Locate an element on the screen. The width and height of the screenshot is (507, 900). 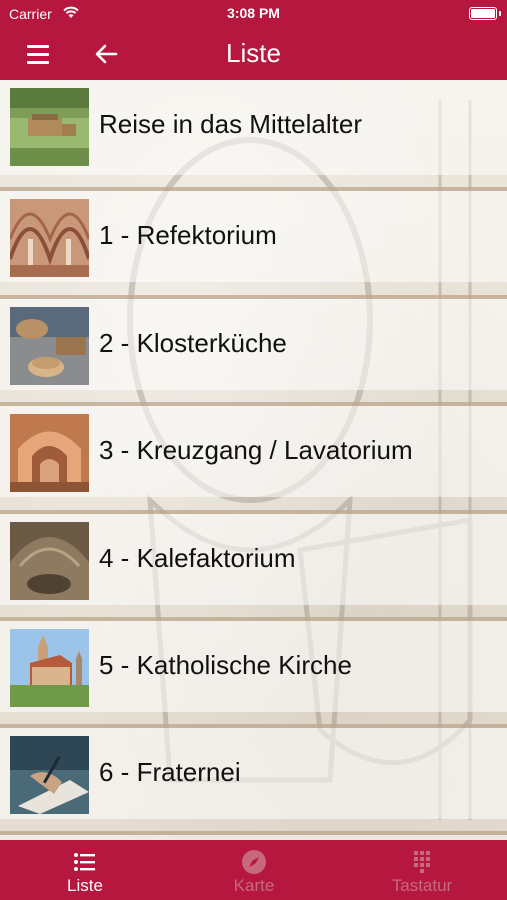
navigation-bar: Liste is located at coordinates (253, 54).